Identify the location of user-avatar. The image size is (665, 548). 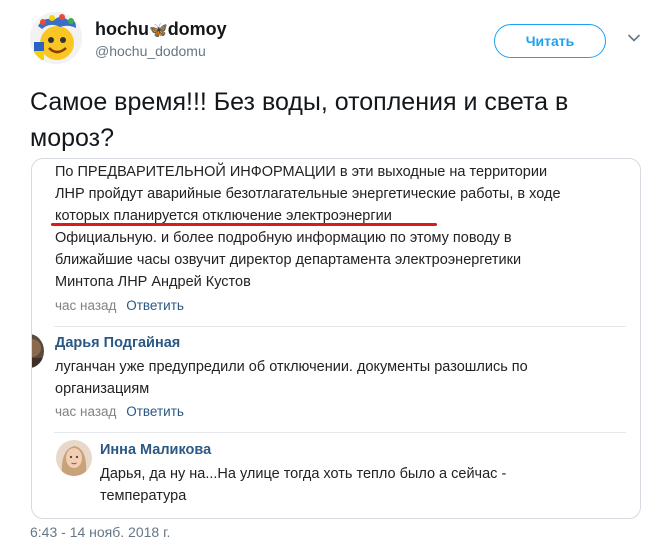
(56, 38).